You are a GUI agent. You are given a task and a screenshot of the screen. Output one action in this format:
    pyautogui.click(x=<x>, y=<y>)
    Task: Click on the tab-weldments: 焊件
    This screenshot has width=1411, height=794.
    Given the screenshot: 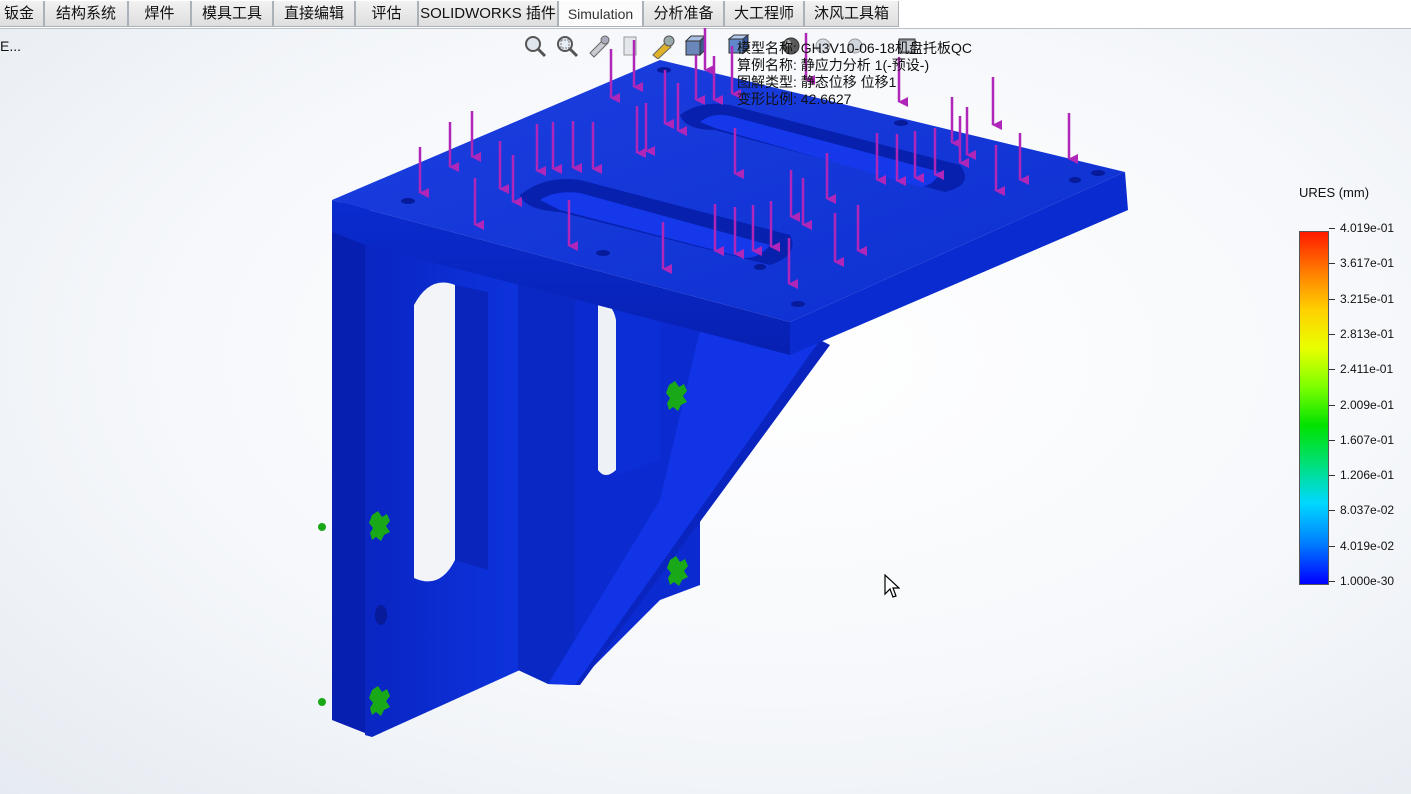 What is the action you would take?
    pyautogui.click(x=159, y=14)
    